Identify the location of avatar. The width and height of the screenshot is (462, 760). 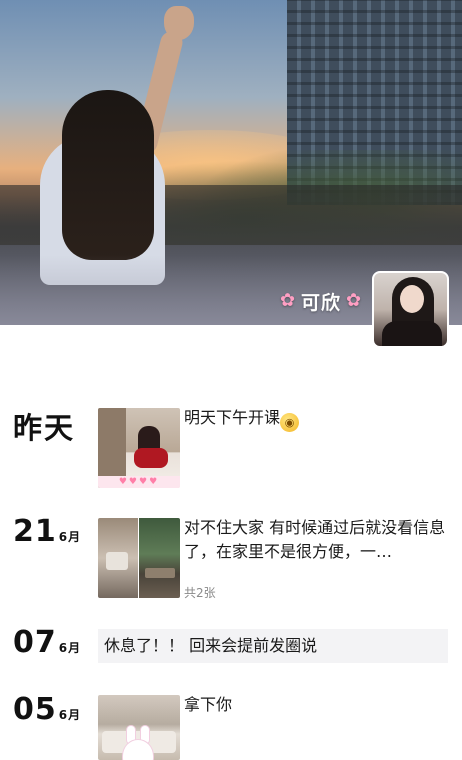
(410, 309).